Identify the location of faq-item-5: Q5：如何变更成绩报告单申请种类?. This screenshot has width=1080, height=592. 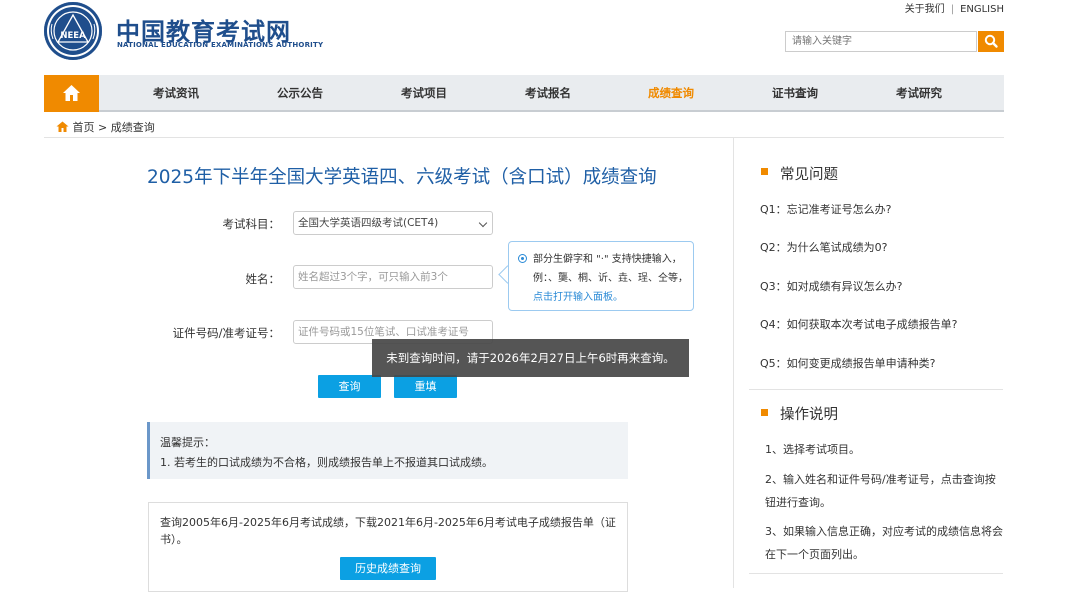
(848, 363).